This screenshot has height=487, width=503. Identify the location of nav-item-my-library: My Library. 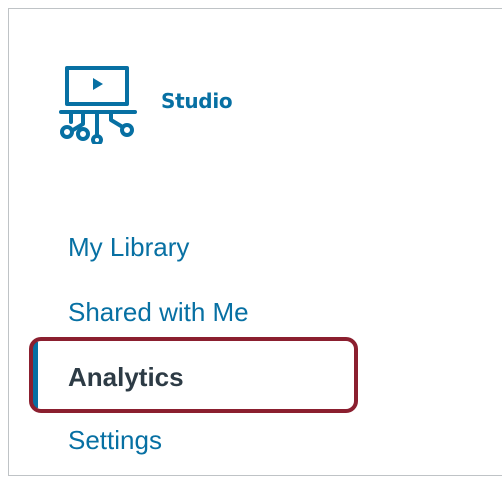
(128, 247).